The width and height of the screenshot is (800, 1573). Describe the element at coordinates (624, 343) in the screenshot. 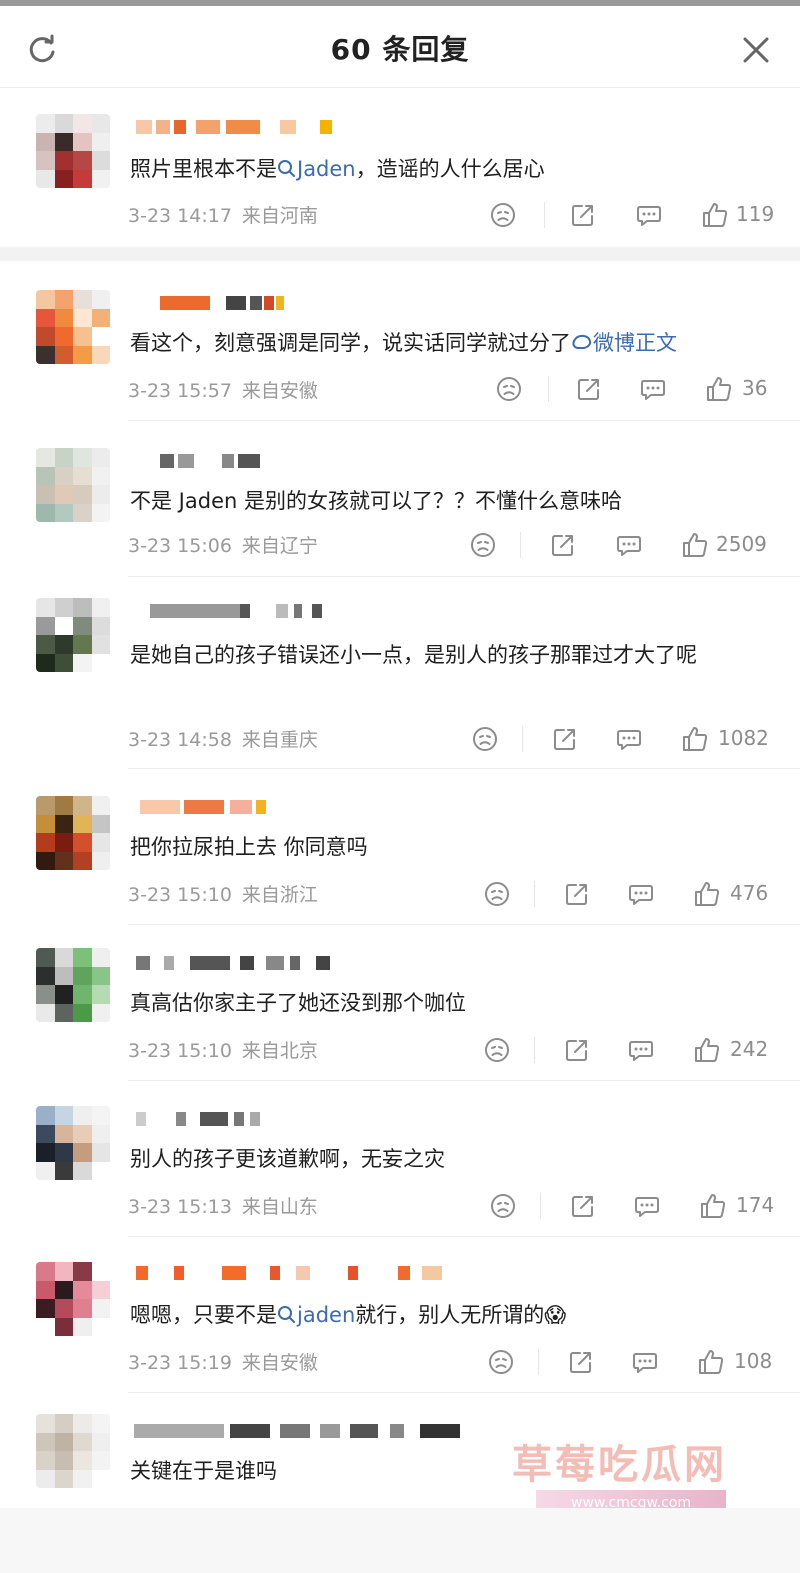

I see `topic-link: 微博正文` at that location.